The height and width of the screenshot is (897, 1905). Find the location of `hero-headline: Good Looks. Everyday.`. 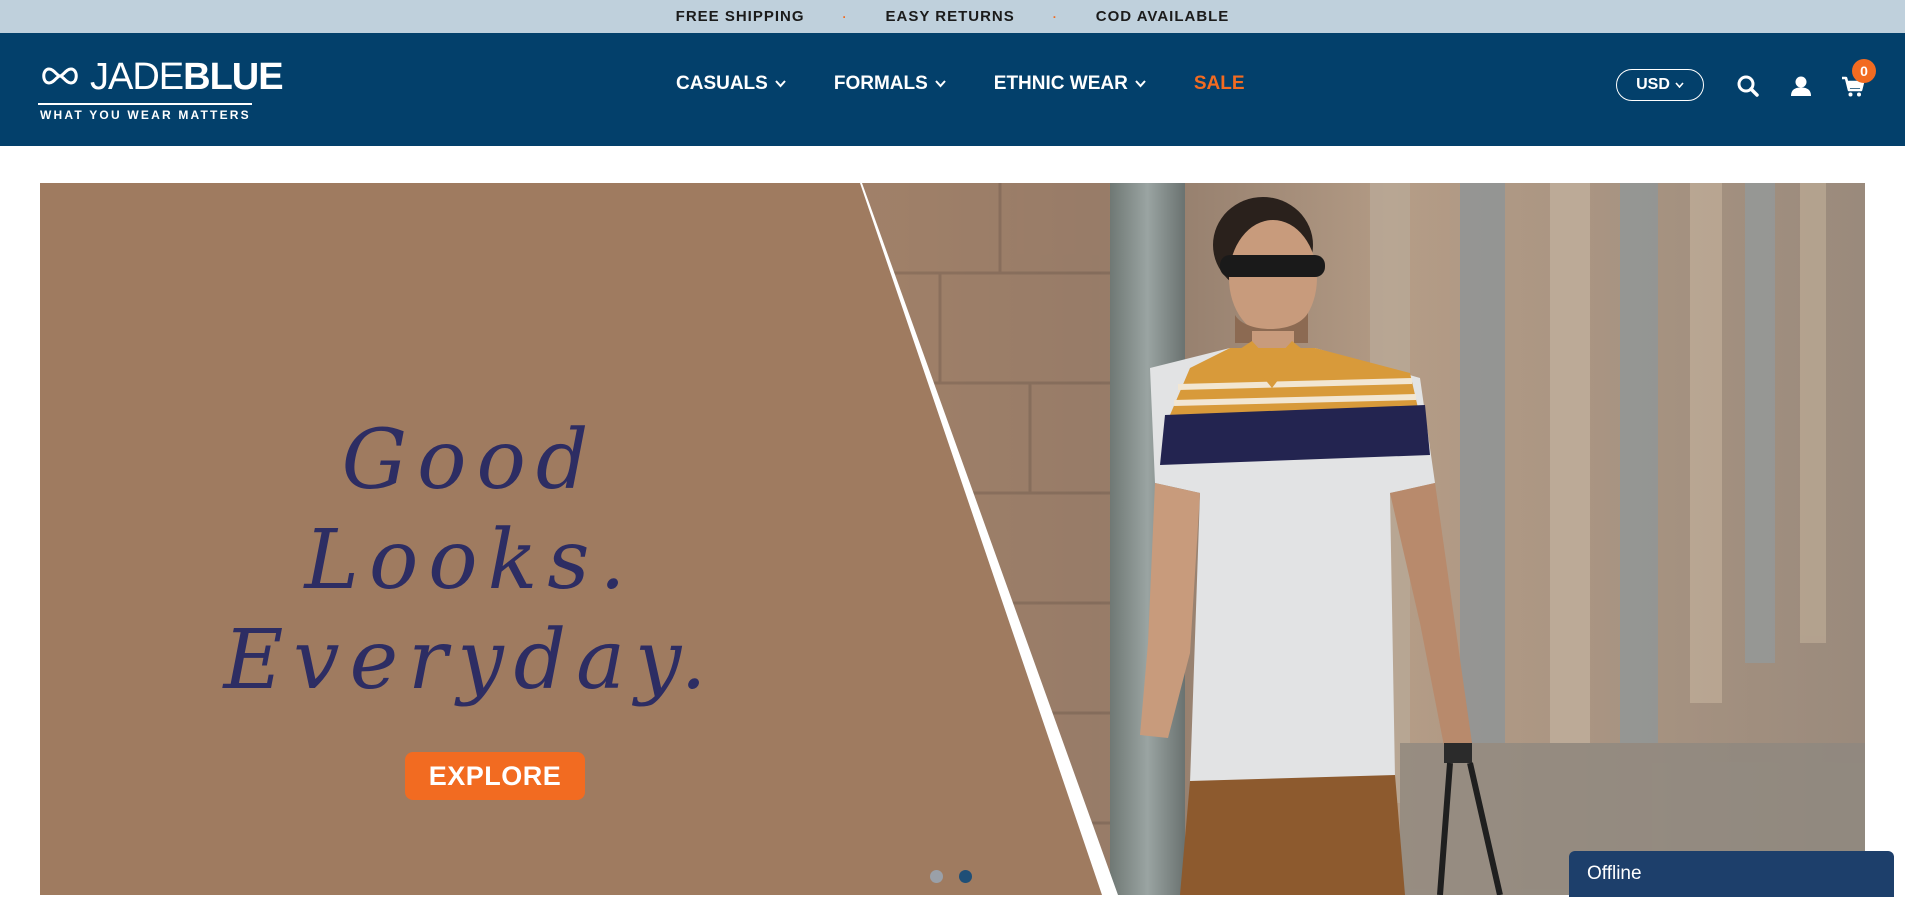

hero-headline: Good Looks. Everyday. is located at coordinates (470, 561).